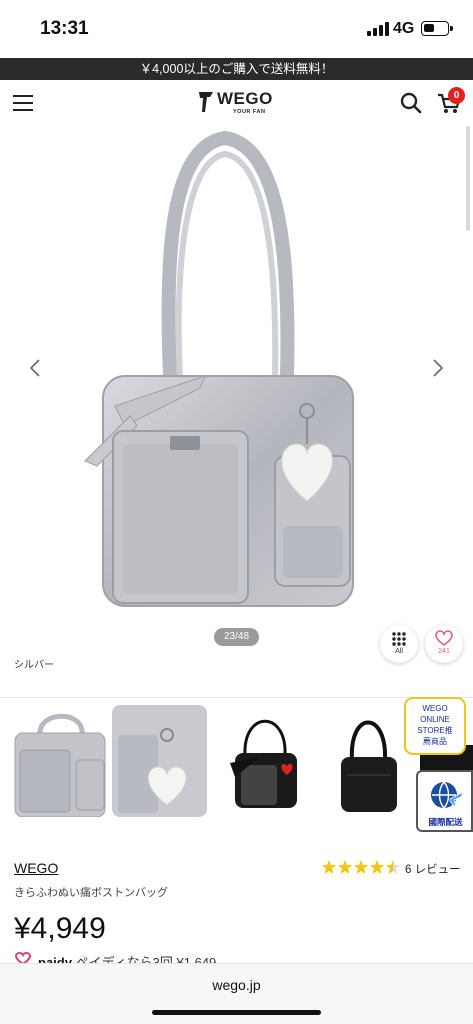 The height and width of the screenshot is (1024, 473). Describe the element at coordinates (445, 822) in the screenshot. I see `intl-shipping-label: 國際配送` at that location.